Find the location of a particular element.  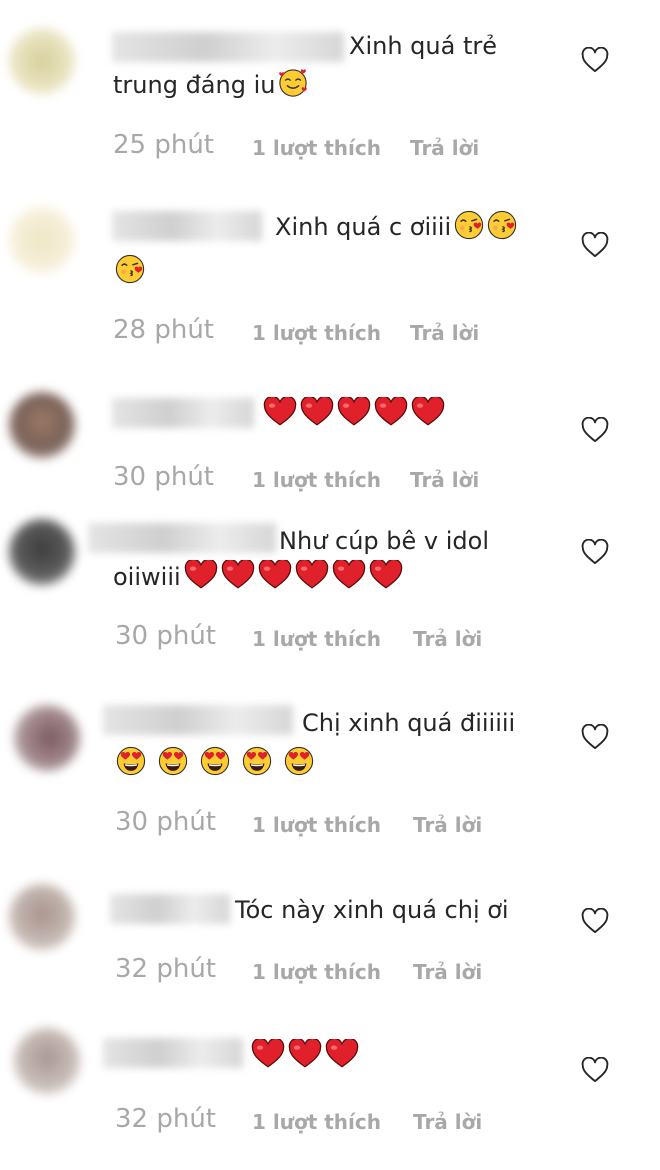

comment-text: Như cúp bê v idol is located at coordinates (384, 541).